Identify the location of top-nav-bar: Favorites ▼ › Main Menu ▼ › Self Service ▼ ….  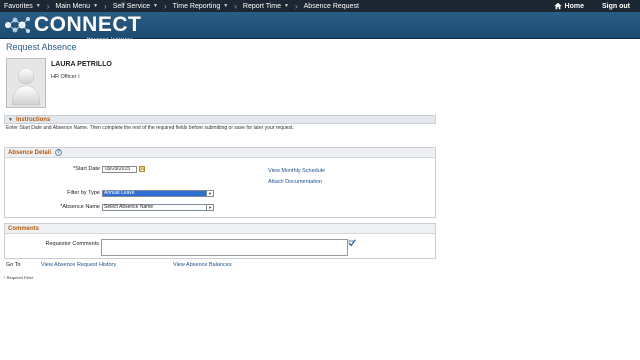
(320, 6).